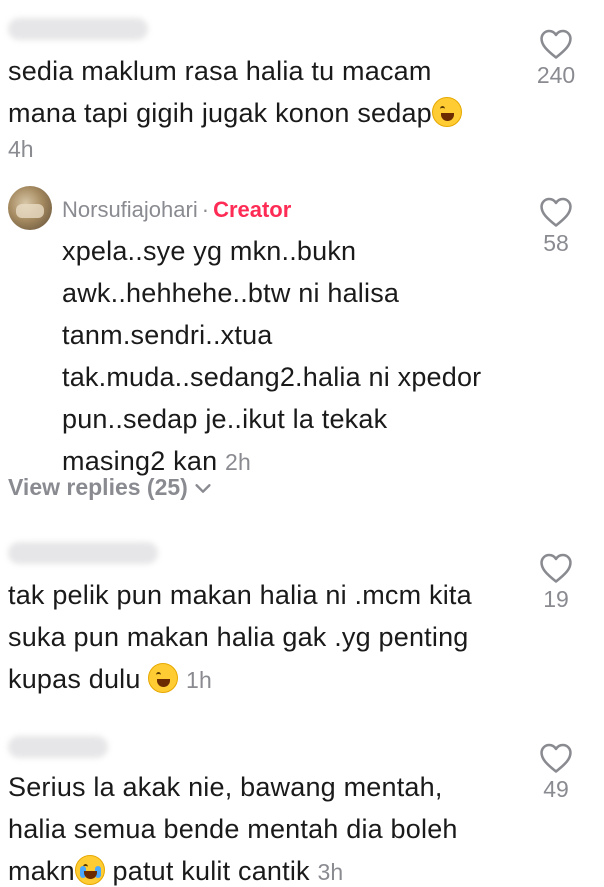  Describe the element at coordinates (163, 678) in the screenshot. I see `laughing-emoji-icon` at that location.